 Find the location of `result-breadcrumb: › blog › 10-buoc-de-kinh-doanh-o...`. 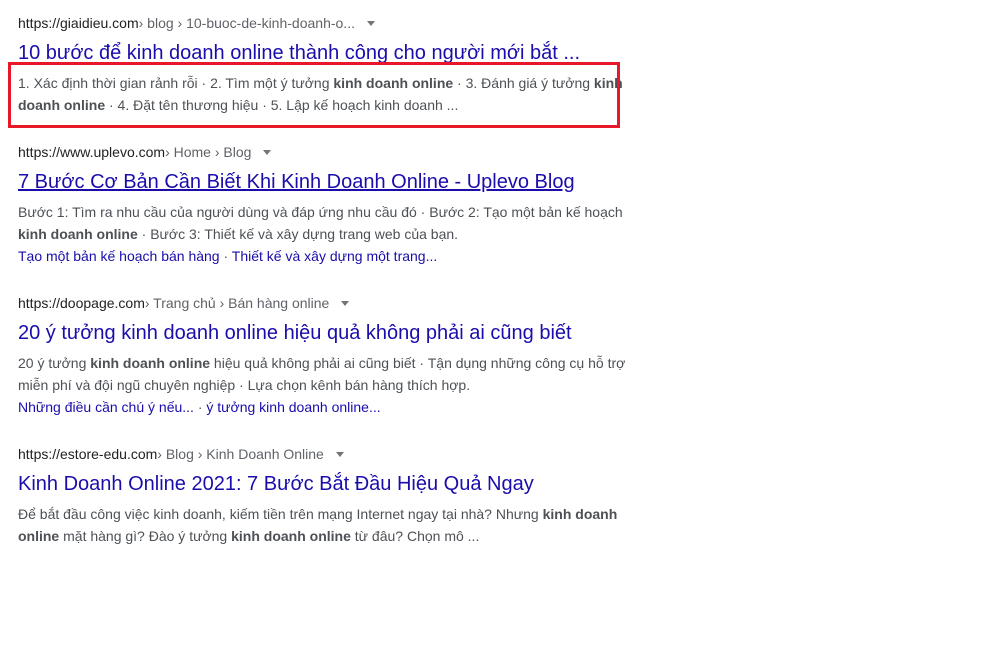

result-breadcrumb: › blog › 10-buoc-de-kinh-doanh-o... is located at coordinates (246, 23).